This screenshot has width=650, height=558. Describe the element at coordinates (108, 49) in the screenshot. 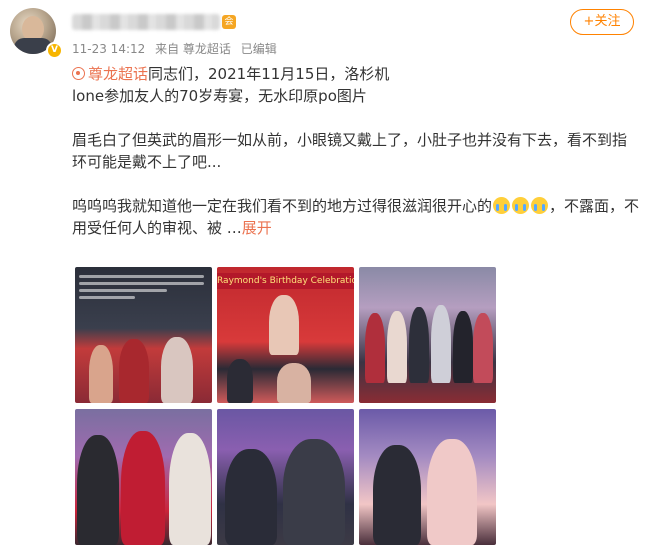

I see `post-time: 11-23 14:12` at that location.